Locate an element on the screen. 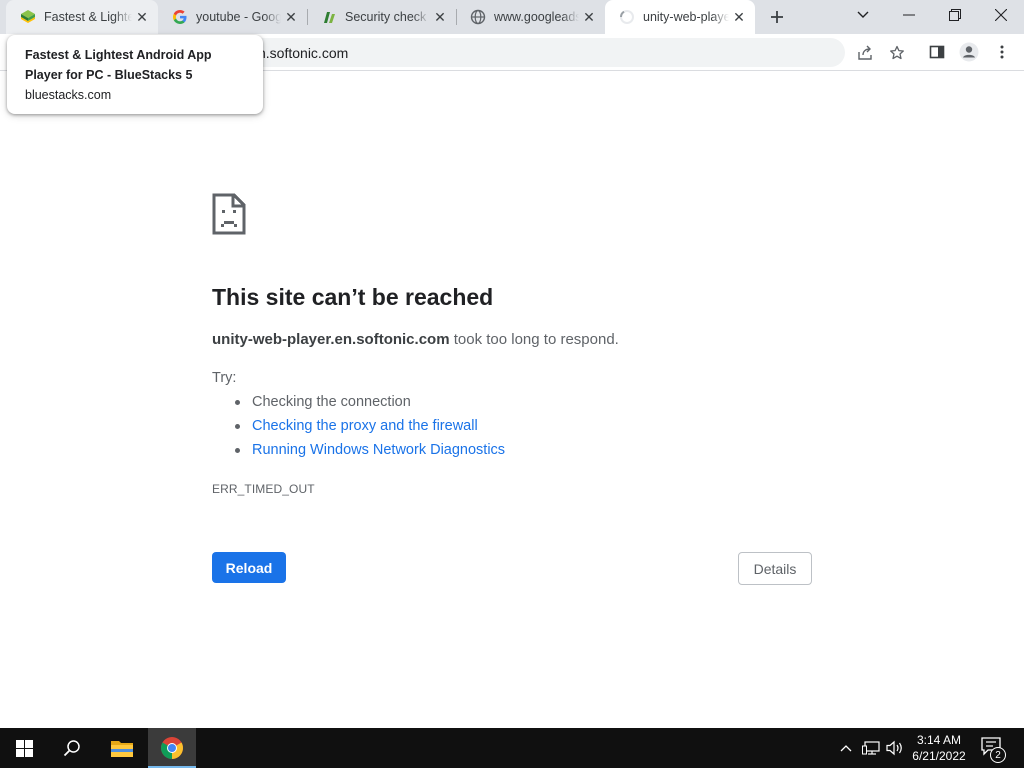 This screenshot has height=768, width=1024. chevron-down-icon is located at coordinates (863, 14).